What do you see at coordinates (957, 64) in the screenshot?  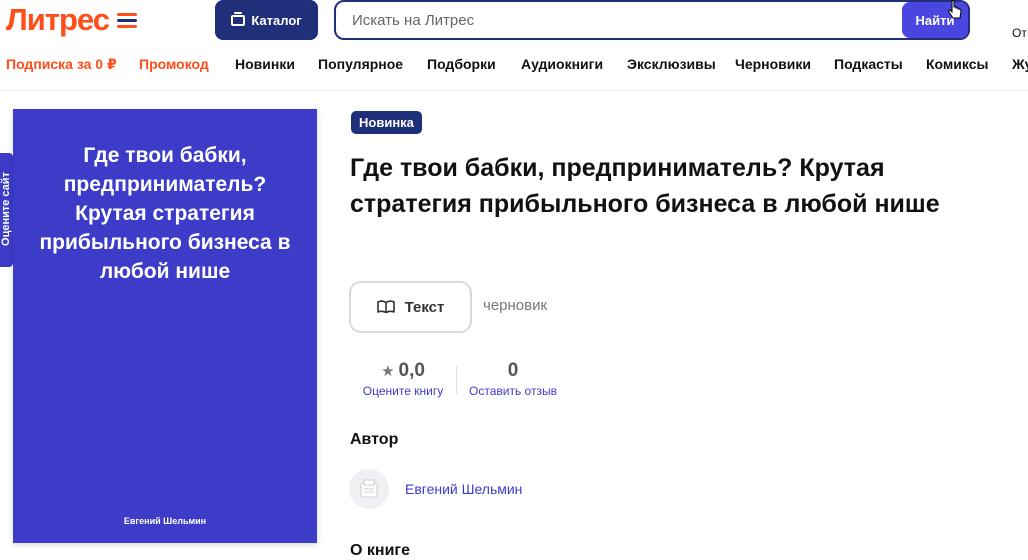 I see `nav-comics: Комиксы` at bounding box center [957, 64].